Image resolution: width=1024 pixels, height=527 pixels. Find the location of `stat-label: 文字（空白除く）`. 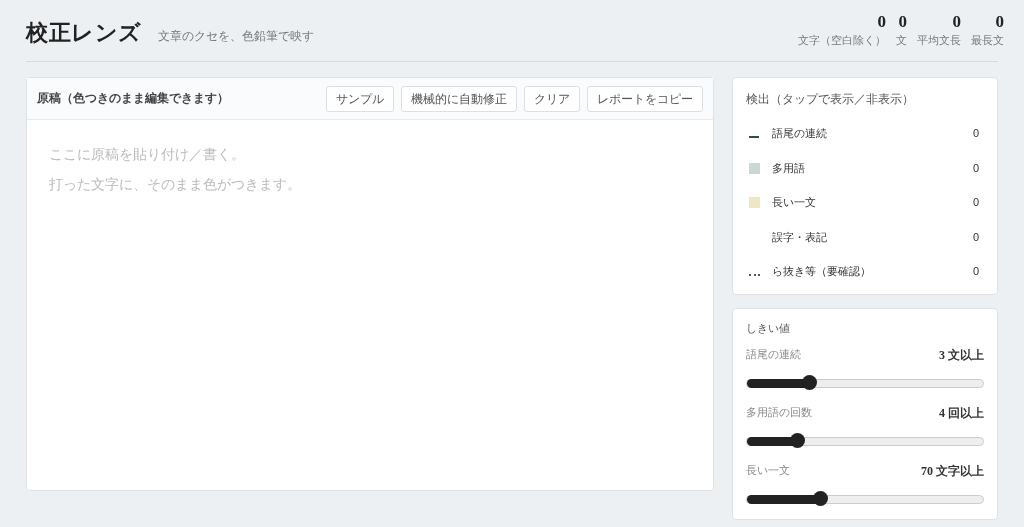

stat-label: 文字（空白除く） is located at coordinates (842, 41).